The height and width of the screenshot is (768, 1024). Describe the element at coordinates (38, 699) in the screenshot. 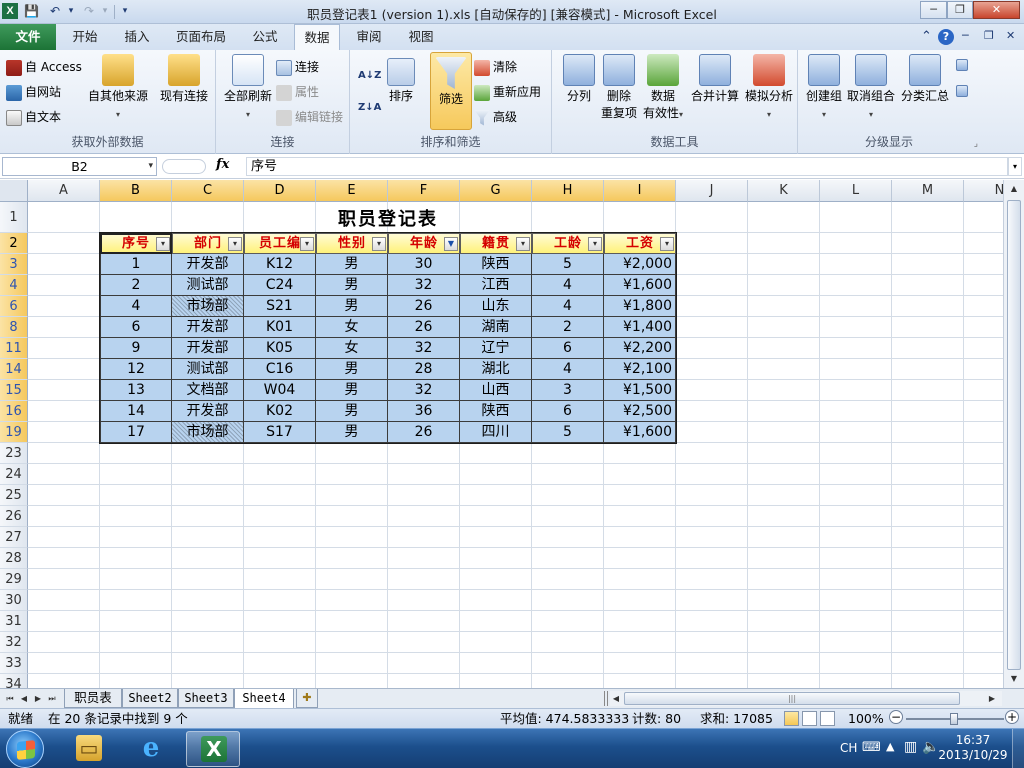

I see `next-sheet-icon: ▶` at that location.